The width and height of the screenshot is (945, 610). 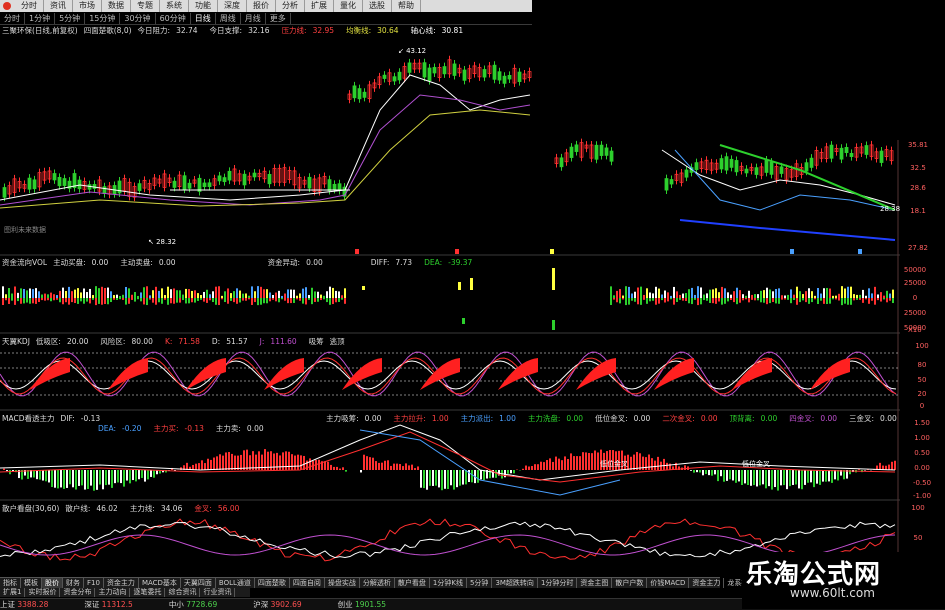 I want to click on indicator-tab: 散户看盘, so click(x=412, y=583).